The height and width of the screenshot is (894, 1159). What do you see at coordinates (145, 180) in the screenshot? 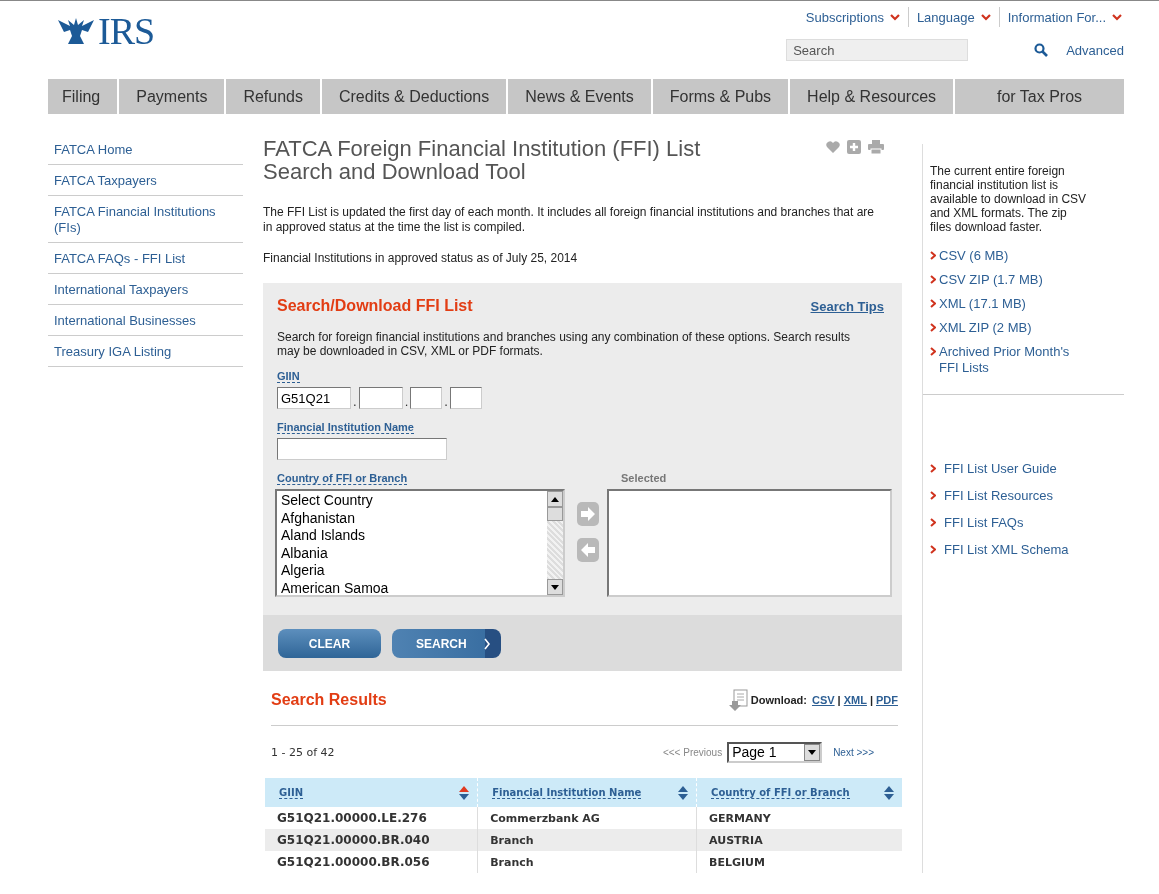
I see `sidebar-link: FATCA Taxpayers` at bounding box center [145, 180].